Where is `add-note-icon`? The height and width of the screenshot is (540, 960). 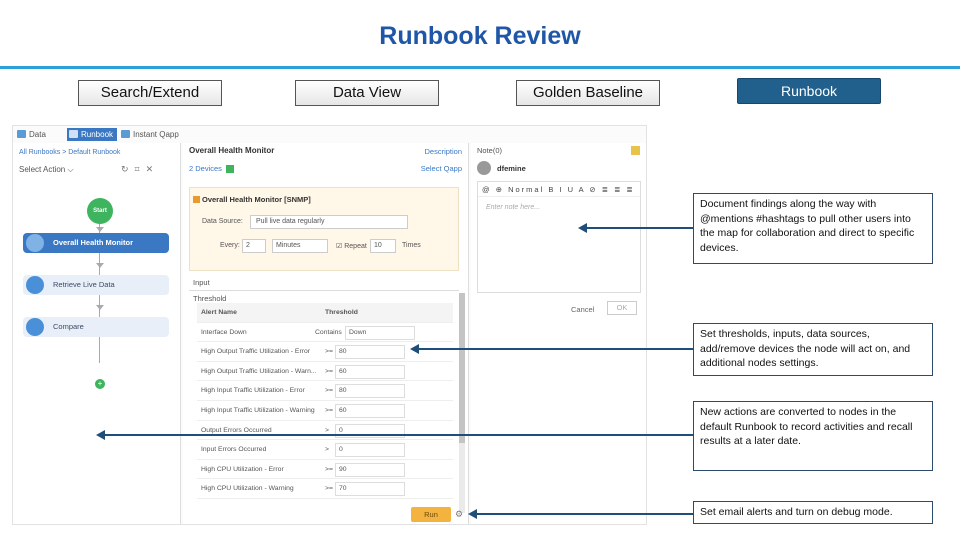 add-note-icon is located at coordinates (635, 150).